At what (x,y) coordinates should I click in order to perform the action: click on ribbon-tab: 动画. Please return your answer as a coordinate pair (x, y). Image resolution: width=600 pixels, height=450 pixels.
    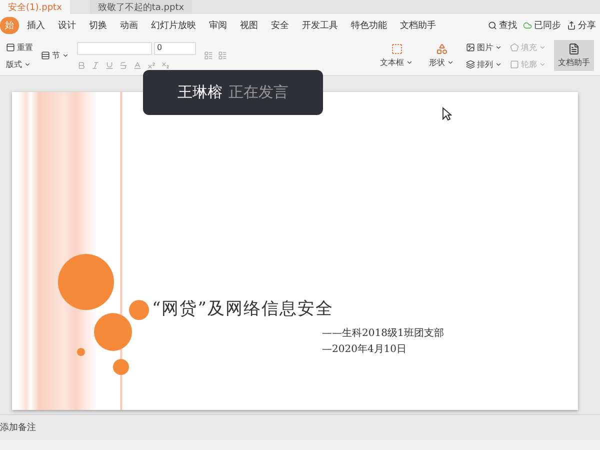
    Looking at the image, I should click on (129, 25).